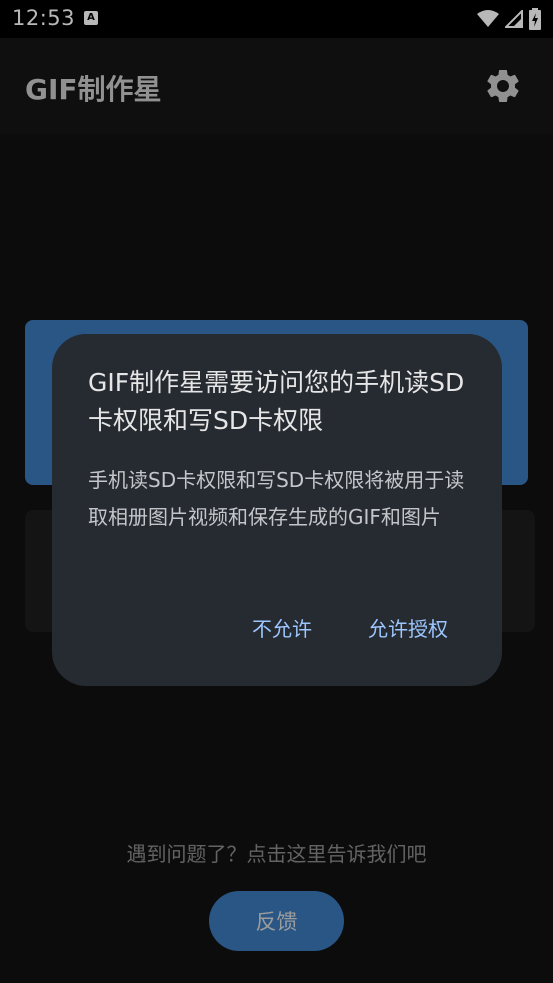  I want to click on dialog-actions: 不允许 允许授权, so click(350, 627).